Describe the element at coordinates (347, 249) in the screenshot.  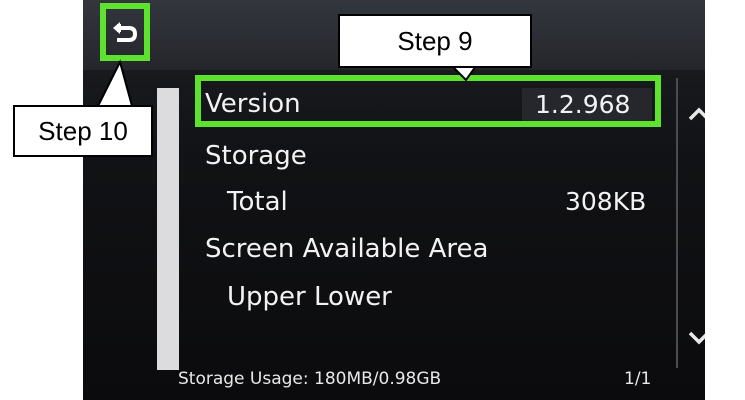
I see `row-screen-available-area-label: Screen Available Area` at that location.